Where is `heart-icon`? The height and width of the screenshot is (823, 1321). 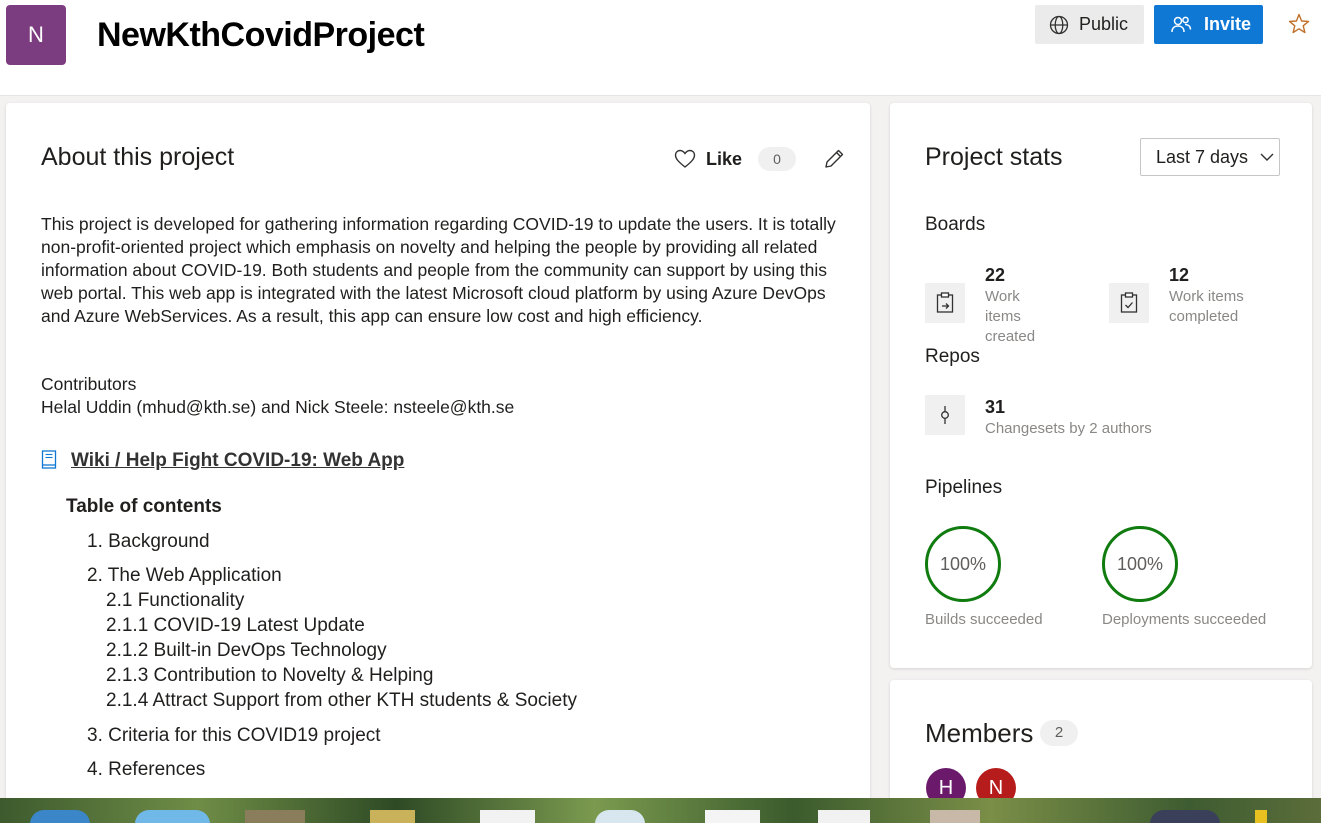 heart-icon is located at coordinates (685, 158).